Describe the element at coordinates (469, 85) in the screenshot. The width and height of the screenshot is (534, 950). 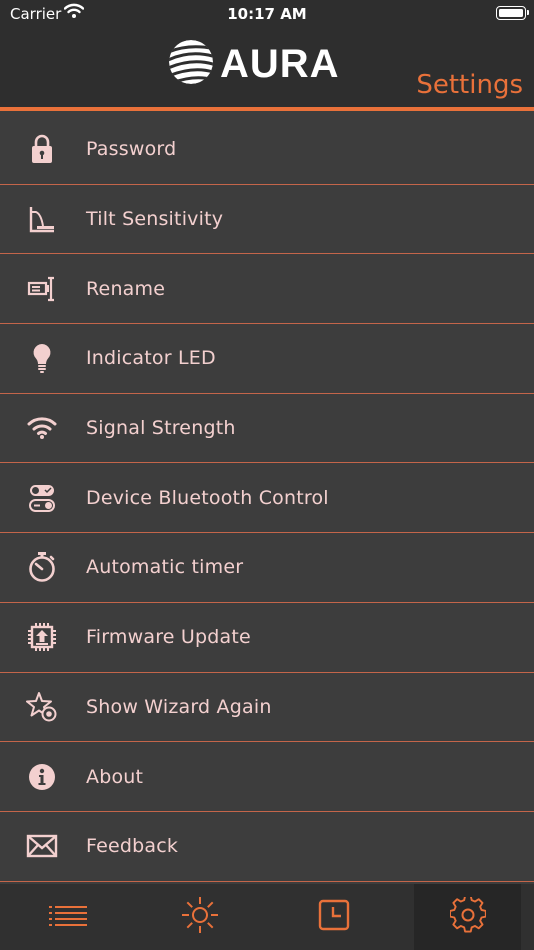
I see `page-title: Settings` at that location.